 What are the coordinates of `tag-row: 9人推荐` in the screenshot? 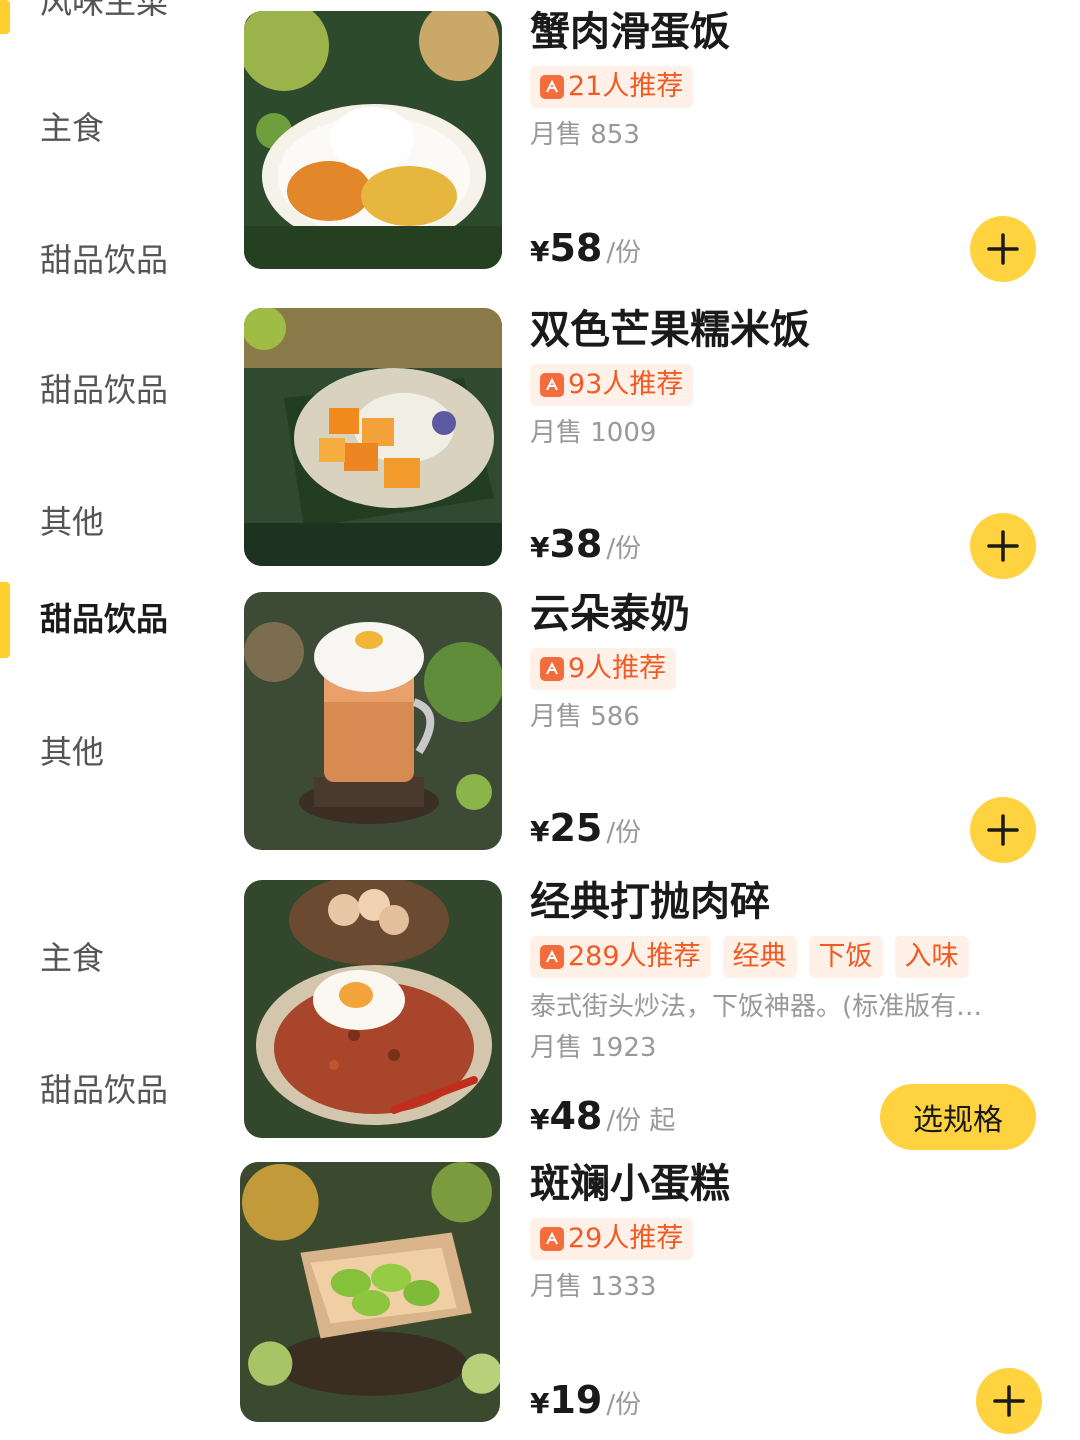 It's located at (603, 669).